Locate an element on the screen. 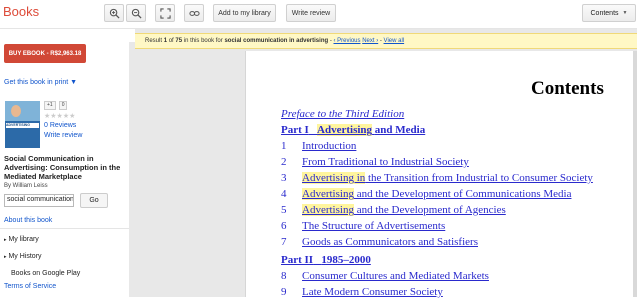  books-on-google-play-link: Books on Google Play is located at coordinates (45, 273).